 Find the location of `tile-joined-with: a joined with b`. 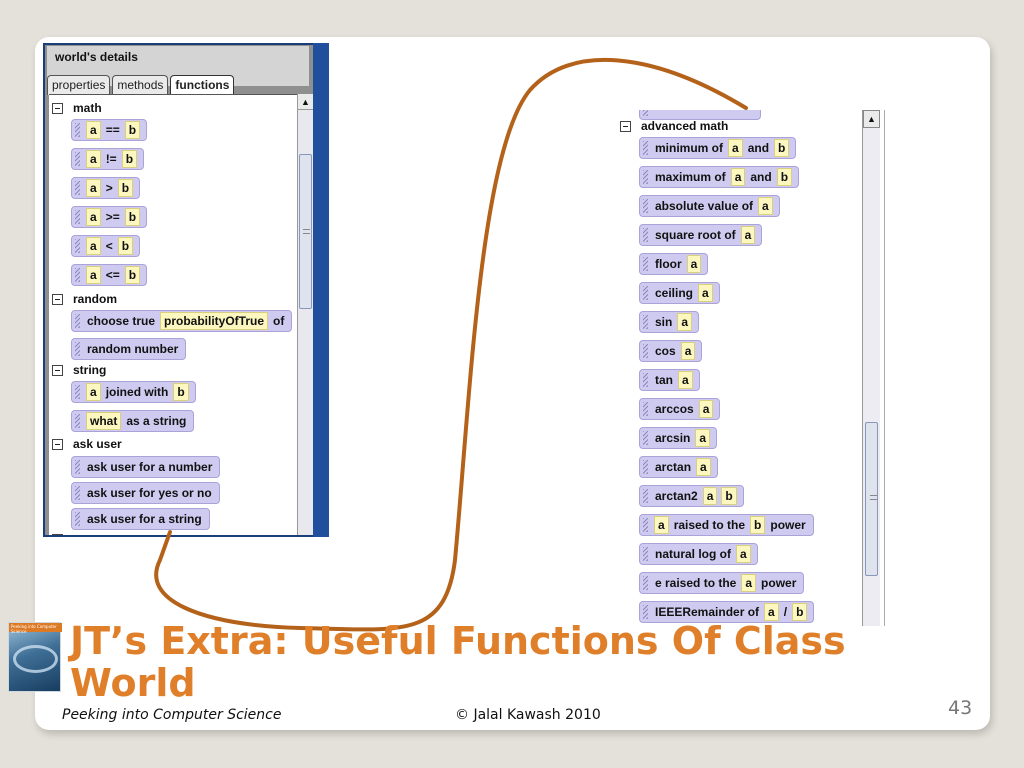

tile-joined-with: a joined with b is located at coordinates (133, 392).